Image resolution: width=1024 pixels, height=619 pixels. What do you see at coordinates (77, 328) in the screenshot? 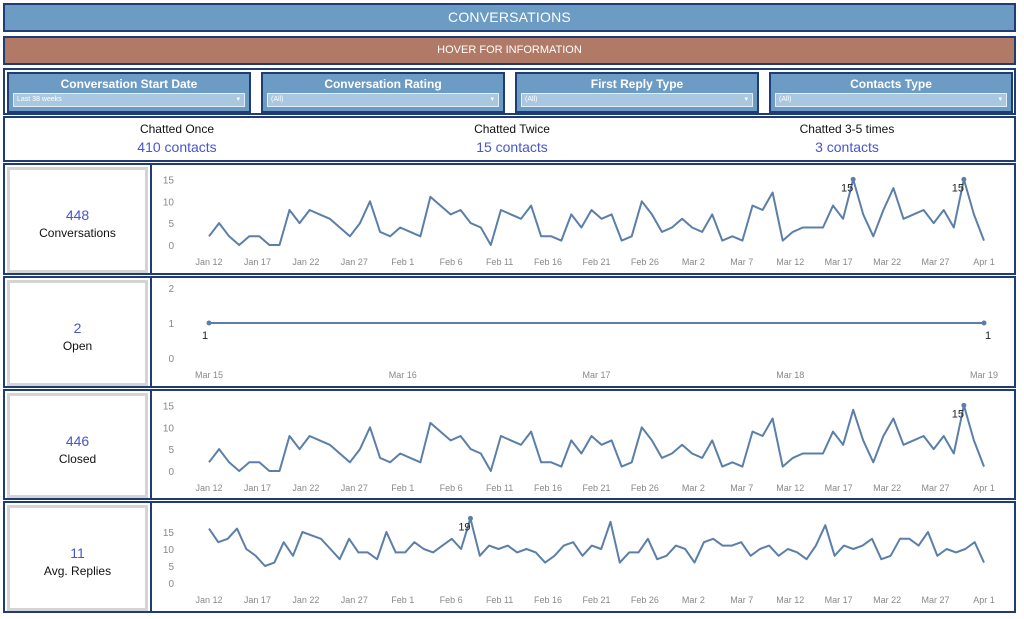
I see `kpi-value: 2` at bounding box center [77, 328].